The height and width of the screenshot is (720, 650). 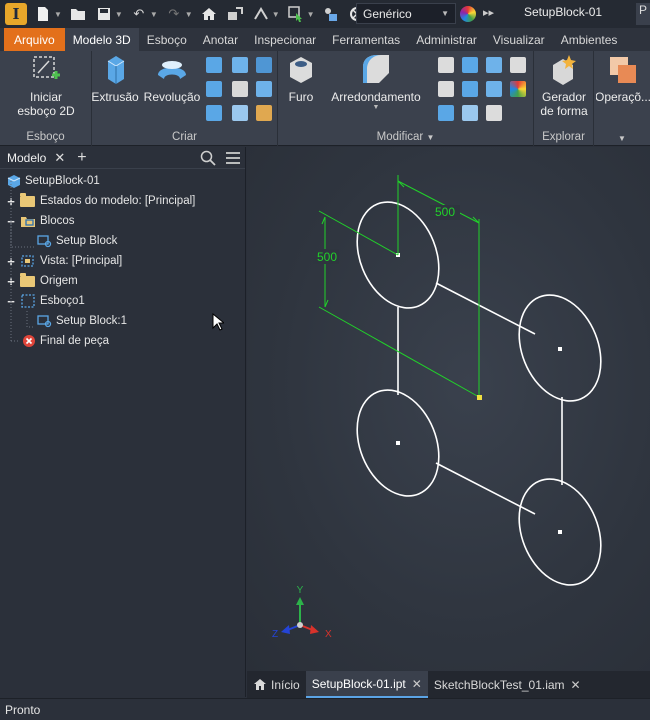 I want to click on shape-generator-button: Gerador de forma, so click(x=564, y=85).